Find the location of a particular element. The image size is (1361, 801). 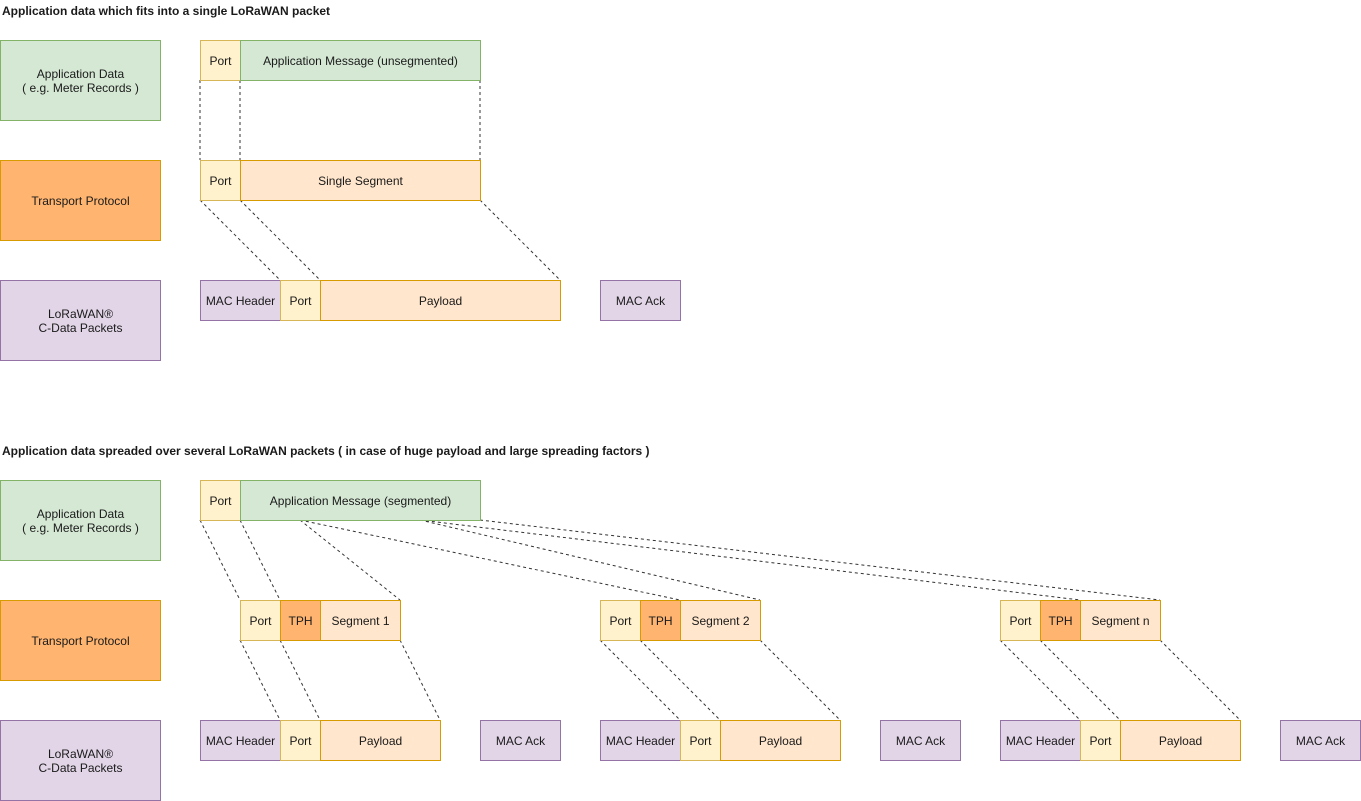

segment-body: Segment n is located at coordinates (1120, 620).